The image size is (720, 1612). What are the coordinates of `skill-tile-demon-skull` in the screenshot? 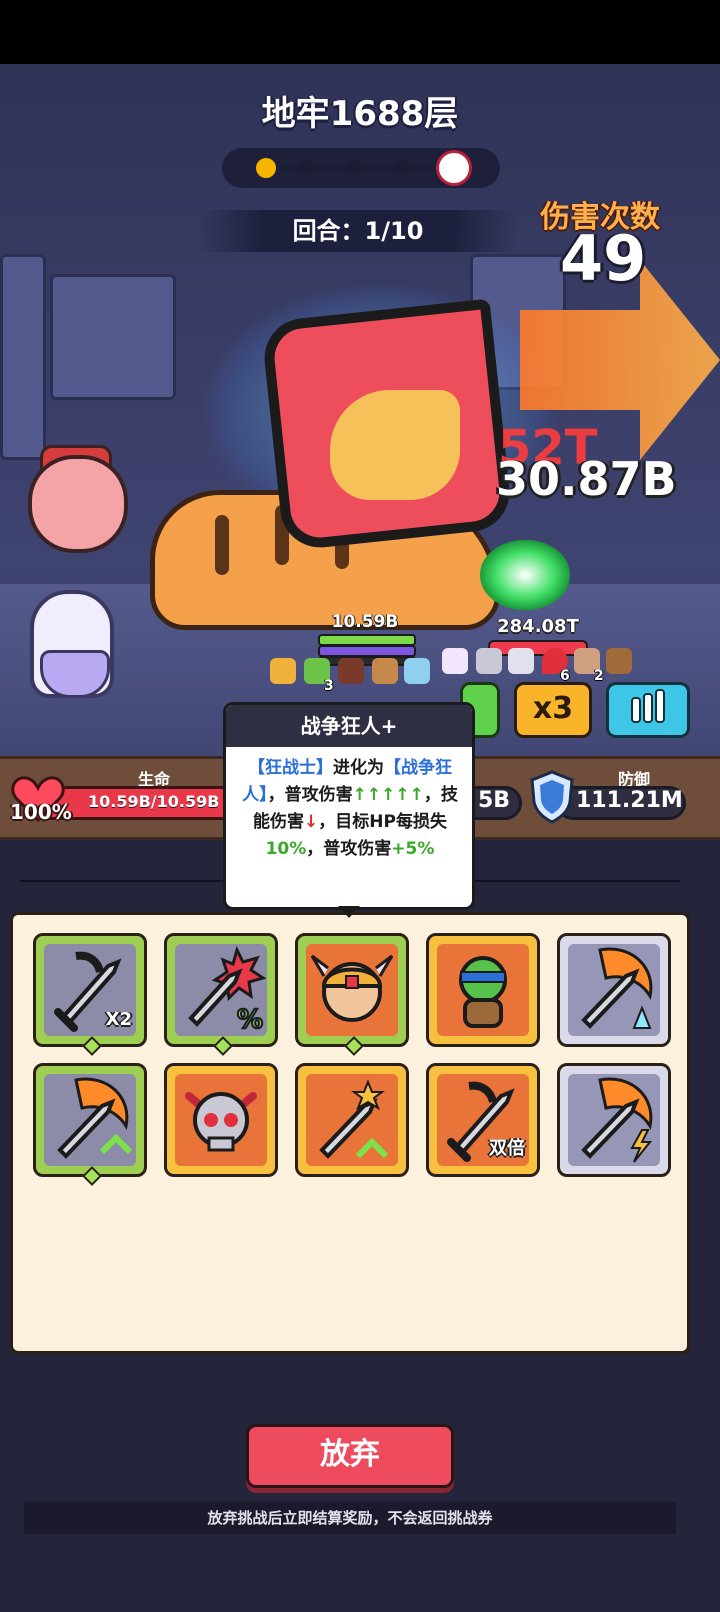 It's located at (221, 1120).